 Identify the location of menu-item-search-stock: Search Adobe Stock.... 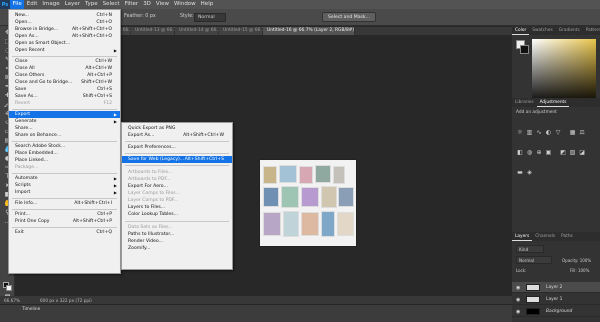
(64, 146).